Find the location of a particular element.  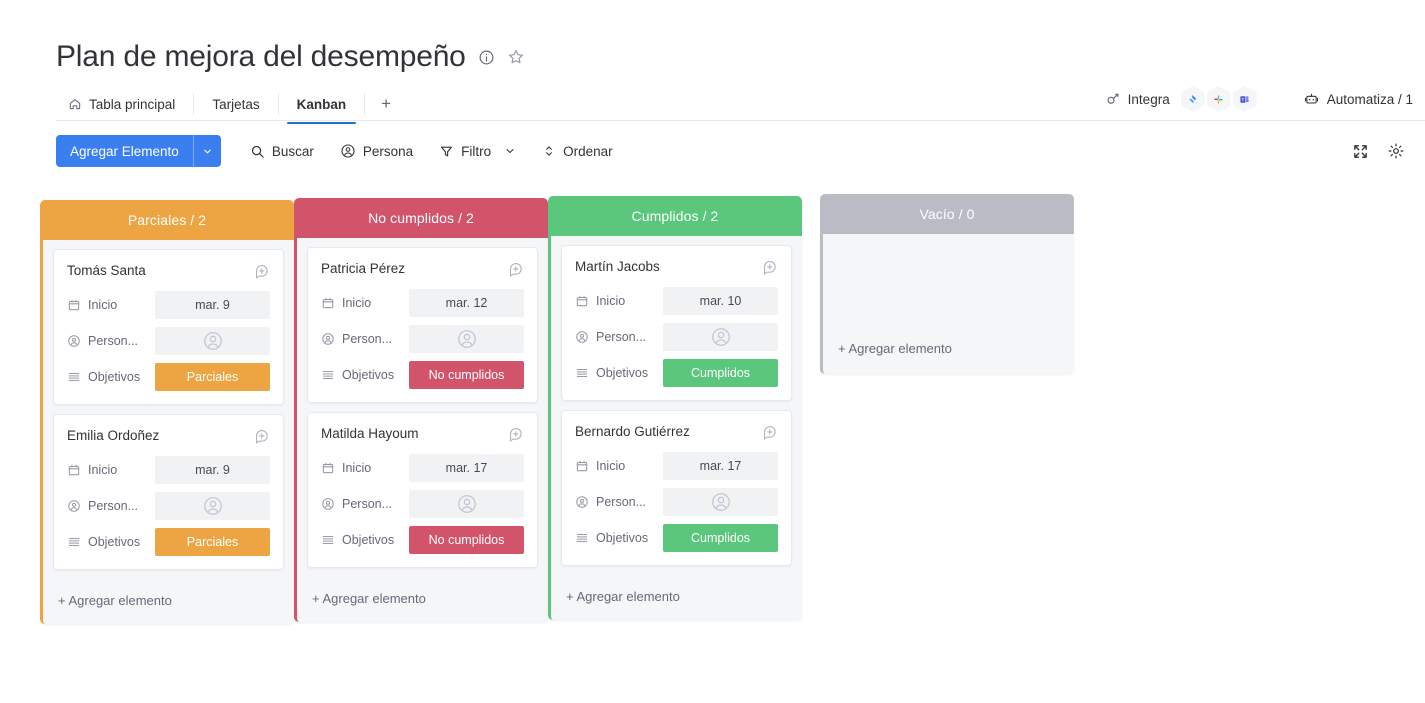

card-field-date: Inicio mar. 12 is located at coordinates (422, 303).